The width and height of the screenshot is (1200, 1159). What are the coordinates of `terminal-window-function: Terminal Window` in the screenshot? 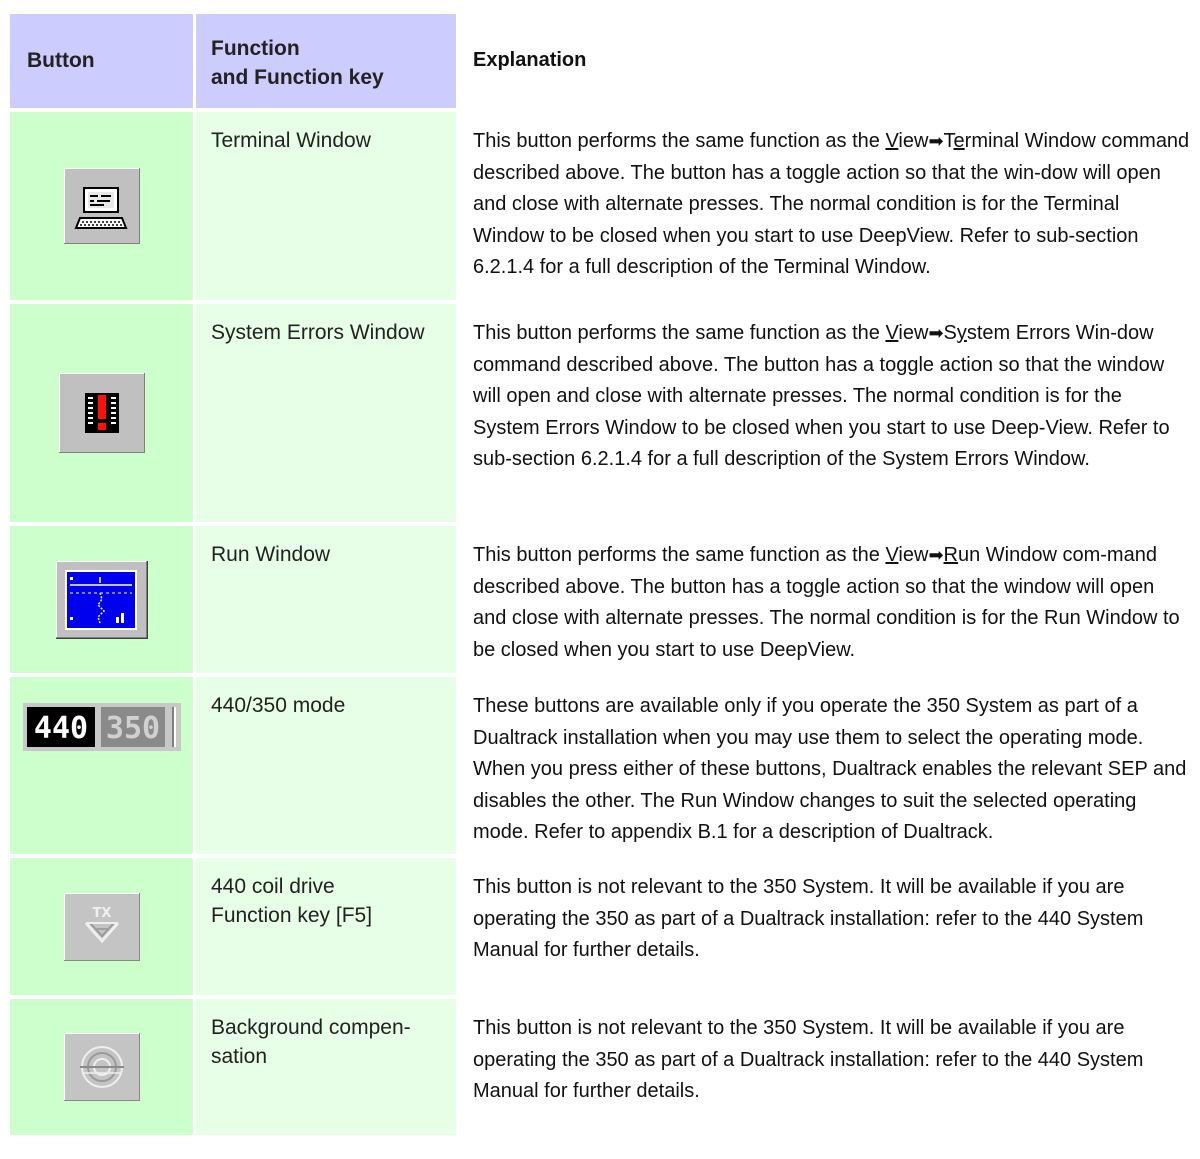 It's located at (326, 206).